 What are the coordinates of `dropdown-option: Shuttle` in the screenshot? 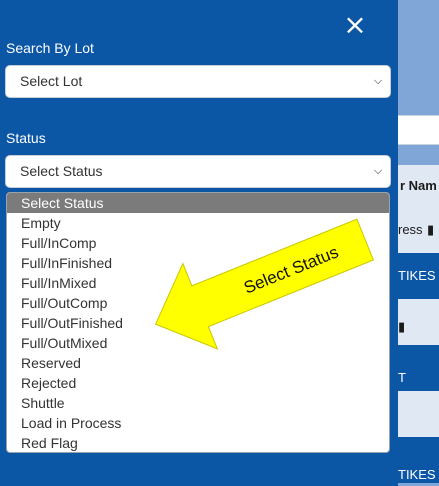 It's located at (198, 403).